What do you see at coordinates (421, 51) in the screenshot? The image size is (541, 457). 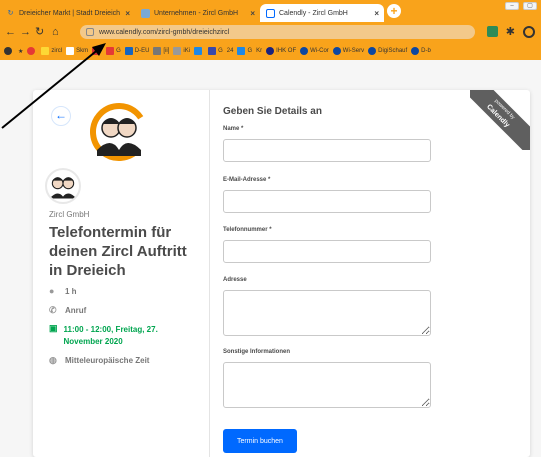 I see `bookmark-item: D-b` at bounding box center [421, 51].